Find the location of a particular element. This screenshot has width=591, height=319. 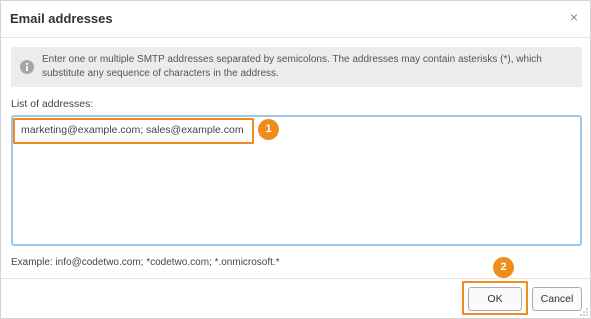

list-of-addresses-label: List of addresses: is located at coordinates (52, 104).